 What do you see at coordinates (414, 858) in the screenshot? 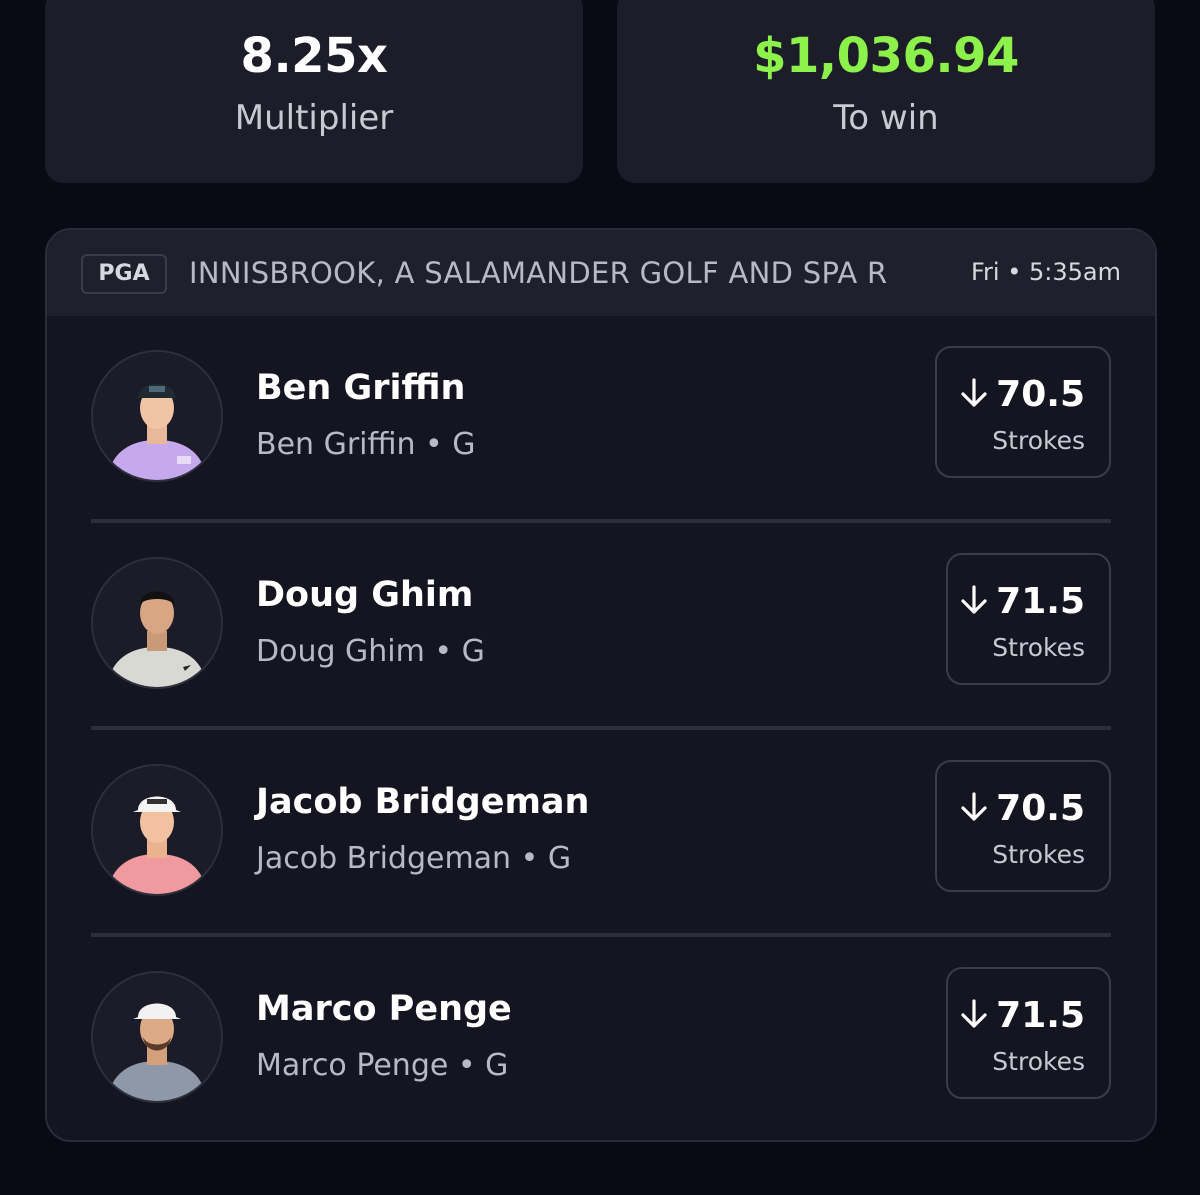
I see `player-subtitle: Jacob Bridgeman • G` at bounding box center [414, 858].